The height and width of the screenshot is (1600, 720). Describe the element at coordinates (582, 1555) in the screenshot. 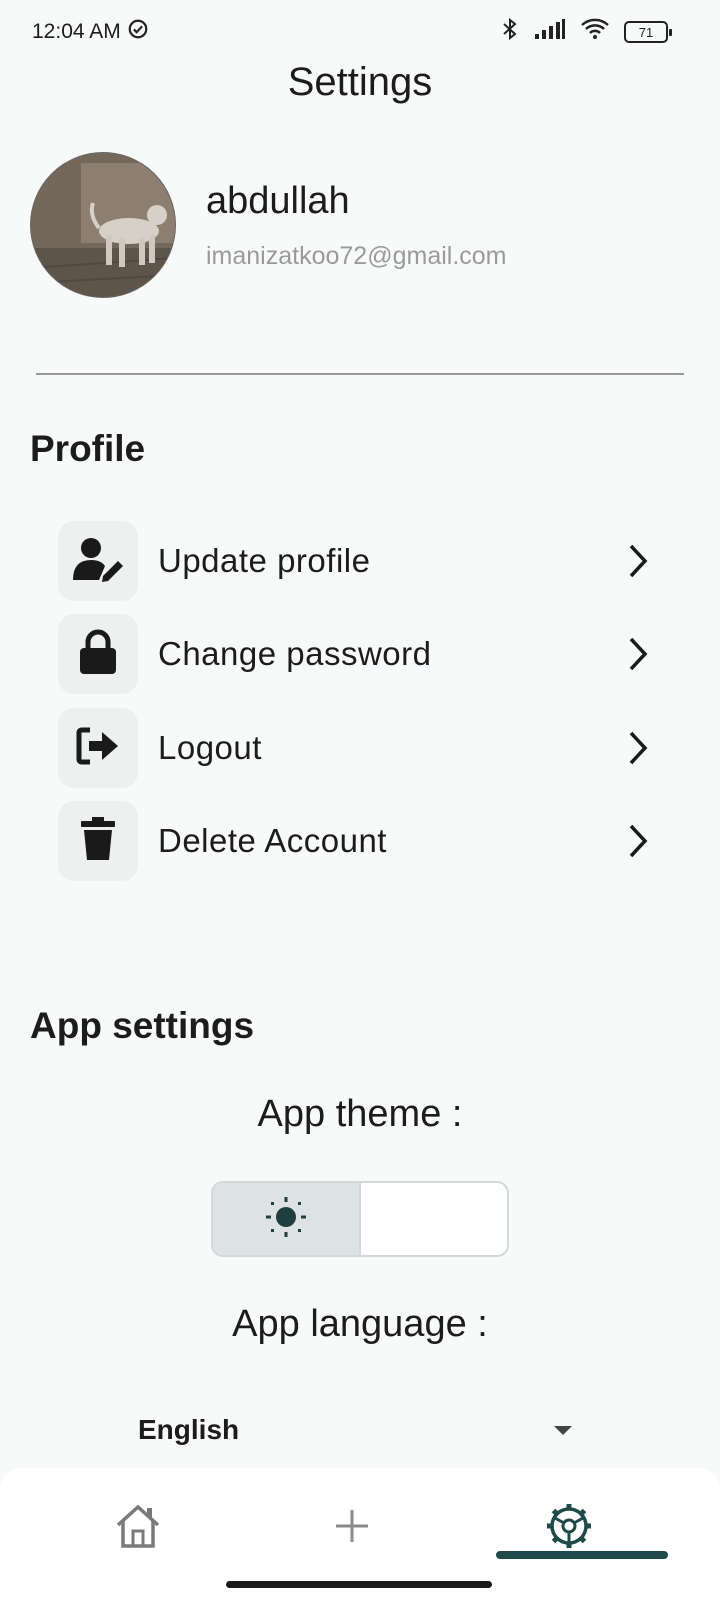

I see `nav-active-indicator` at that location.